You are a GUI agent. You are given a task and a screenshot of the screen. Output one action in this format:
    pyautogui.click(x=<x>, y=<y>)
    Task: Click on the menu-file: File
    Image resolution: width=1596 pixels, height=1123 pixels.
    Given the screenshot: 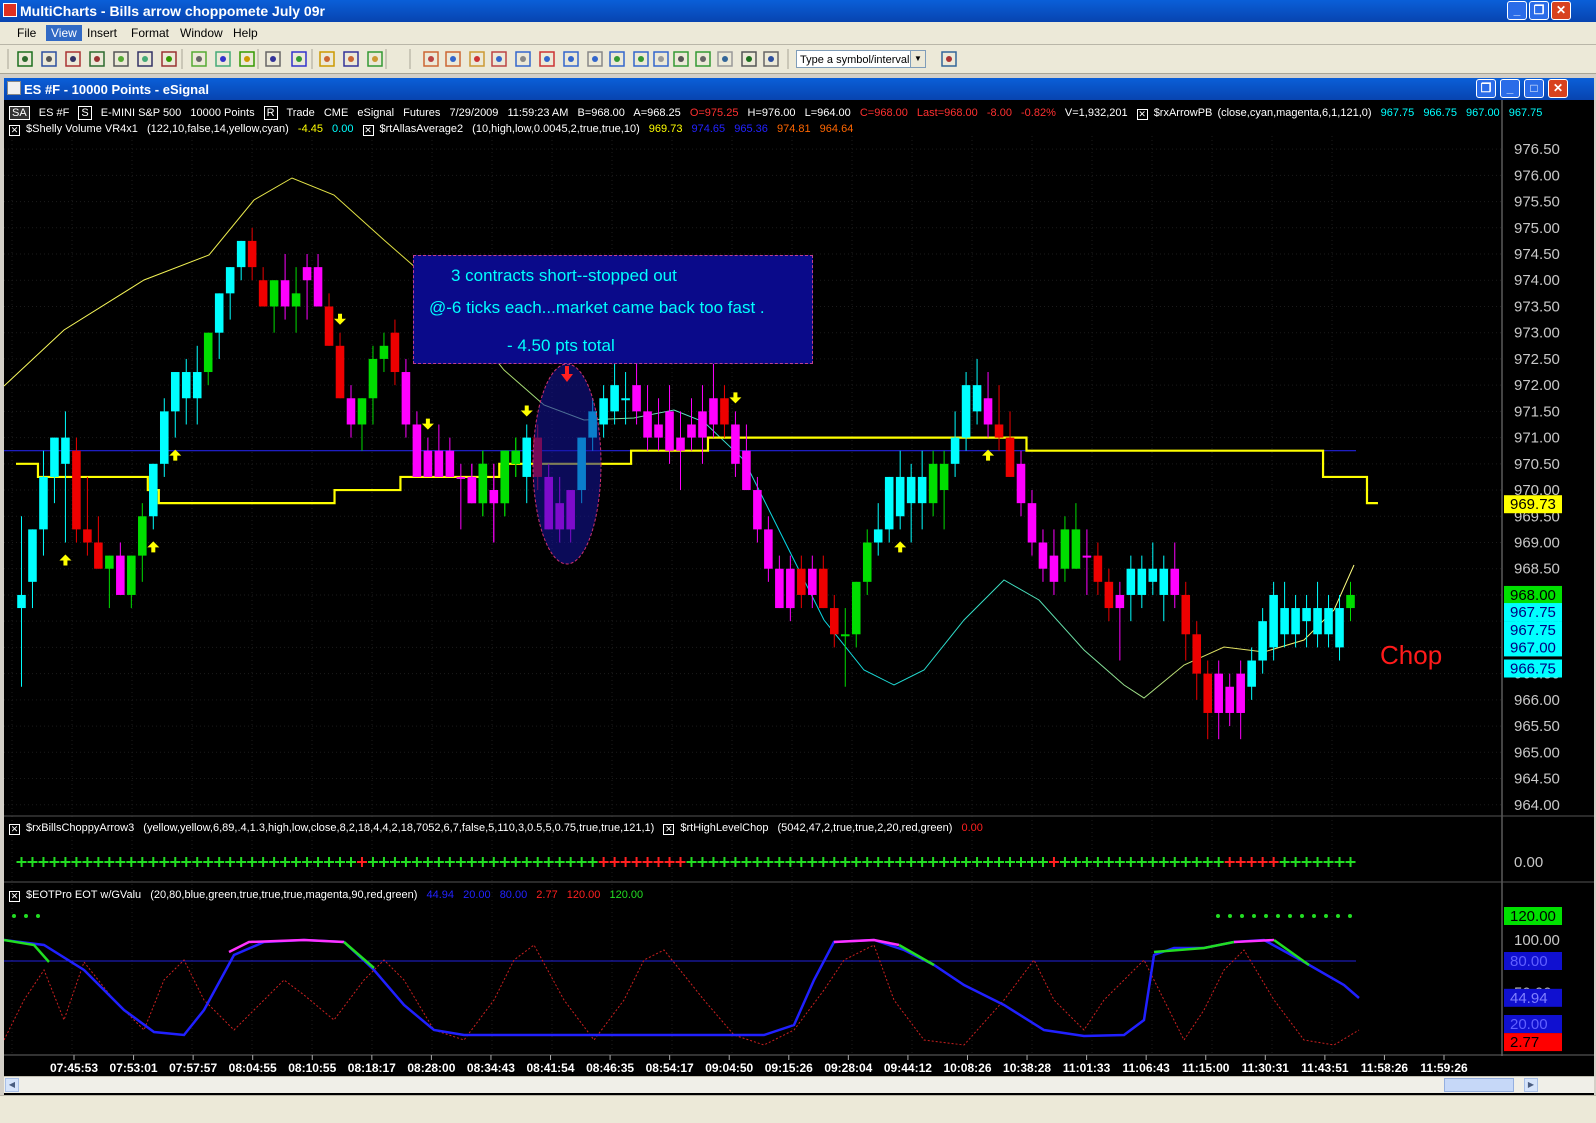 What is the action you would take?
    pyautogui.click(x=26, y=33)
    